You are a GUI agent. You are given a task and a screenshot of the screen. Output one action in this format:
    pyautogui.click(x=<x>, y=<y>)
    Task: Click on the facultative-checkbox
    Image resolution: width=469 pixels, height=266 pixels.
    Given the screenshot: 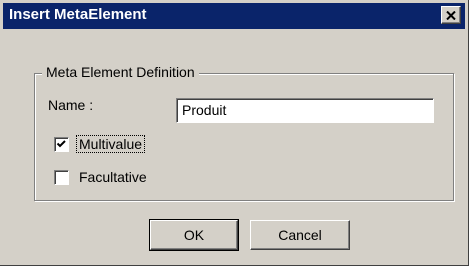 What is the action you would take?
    pyautogui.click(x=61, y=177)
    